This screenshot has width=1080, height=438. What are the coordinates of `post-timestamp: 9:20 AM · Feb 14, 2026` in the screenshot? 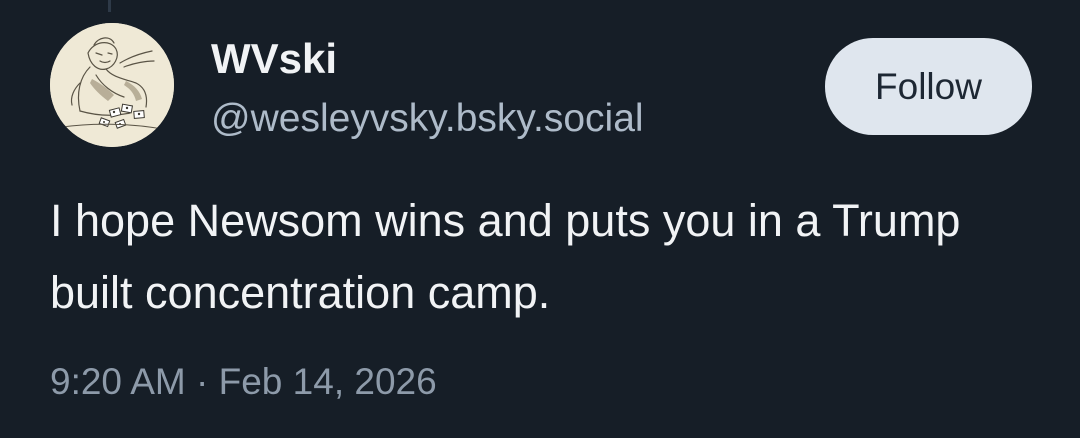 It's located at (243, 382).